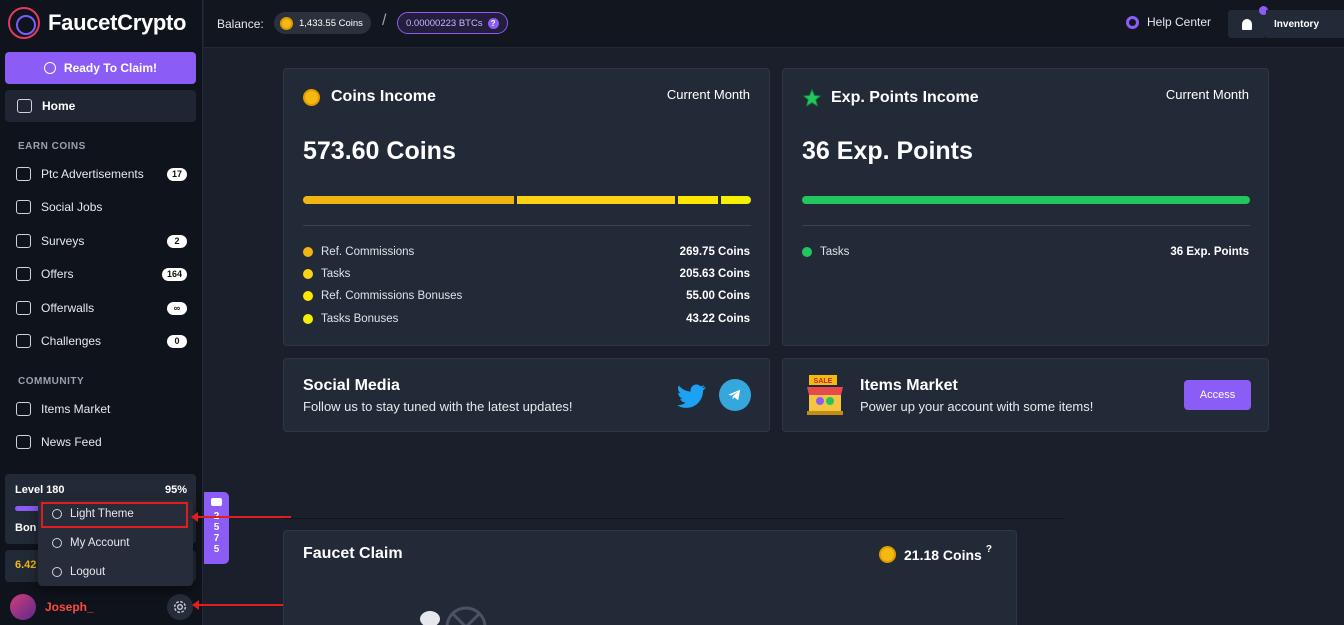  I want to click on menu-item-logout: Logout, so click(115, 572).